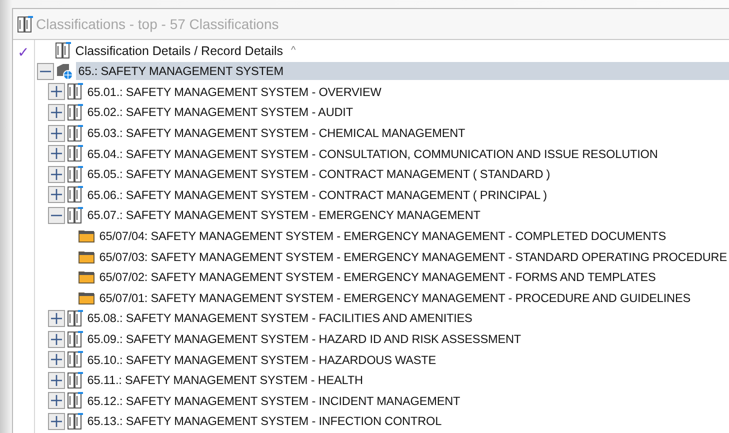 The width and height of the screenshot is (729, 433). Describe the element at coordinates (234, 91) in the screenshot. I see `tree-item: 65.01.: SAFETY MANAGEMENT SYSTEM - OVERVIEW` at that location.